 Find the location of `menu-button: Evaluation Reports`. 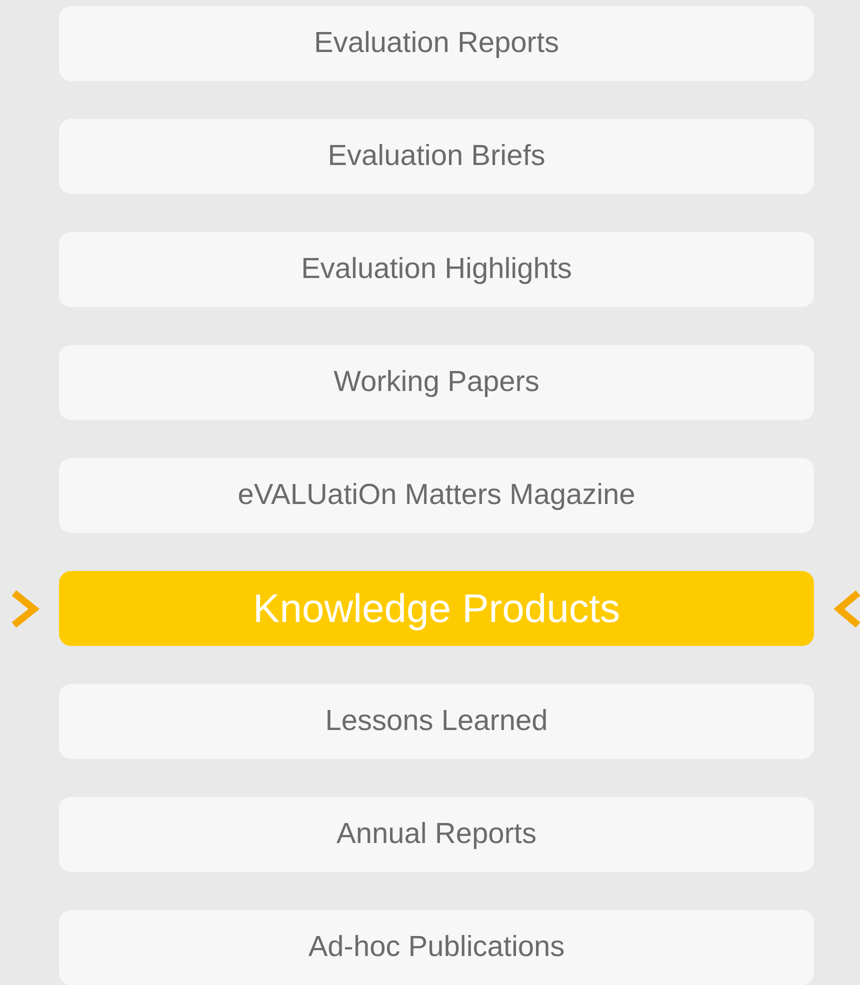

menu-button: Evaluation Reports is located at coordinates (436, 43).